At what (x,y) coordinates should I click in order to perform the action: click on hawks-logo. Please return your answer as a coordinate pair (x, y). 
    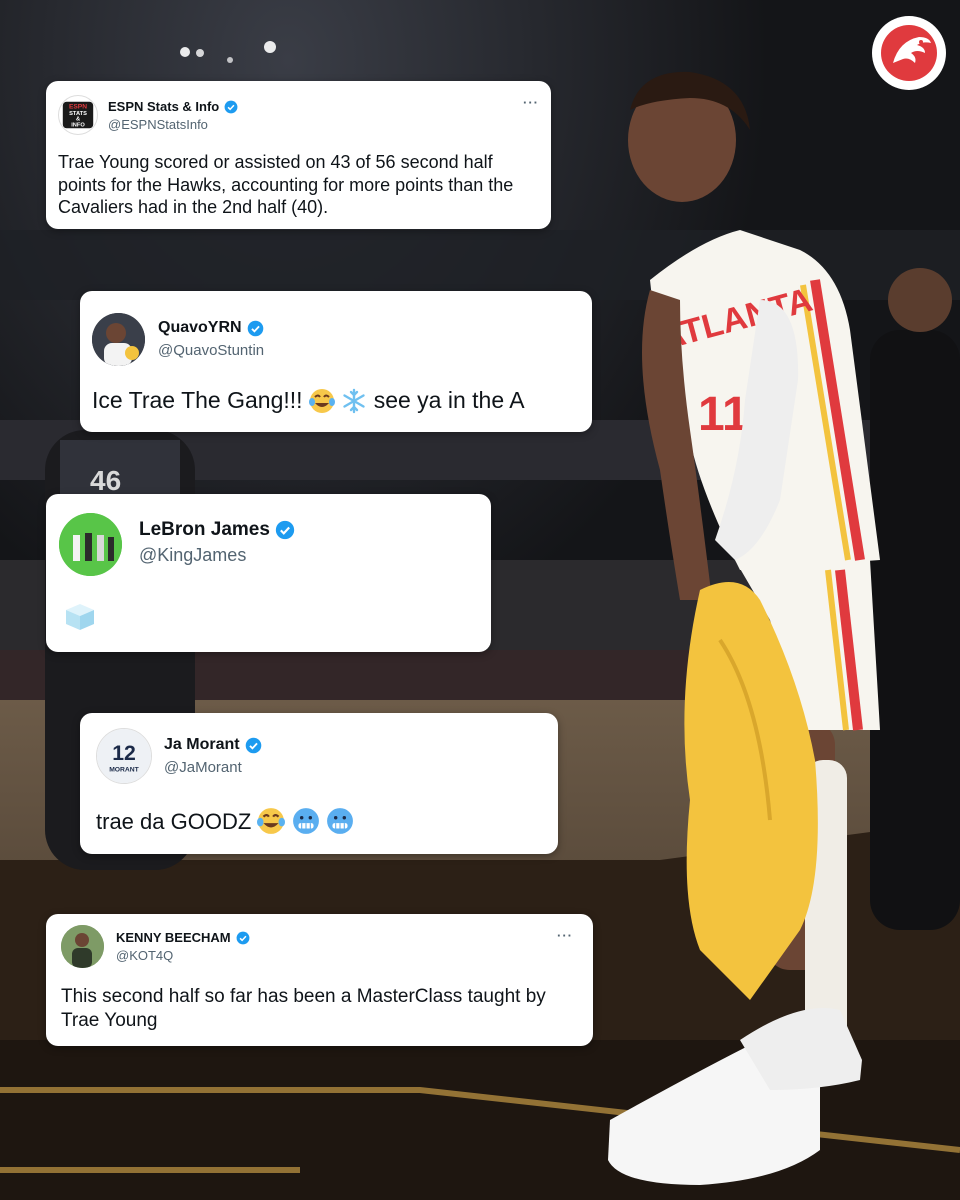
    Looking at the image, I should click on (909, 53).